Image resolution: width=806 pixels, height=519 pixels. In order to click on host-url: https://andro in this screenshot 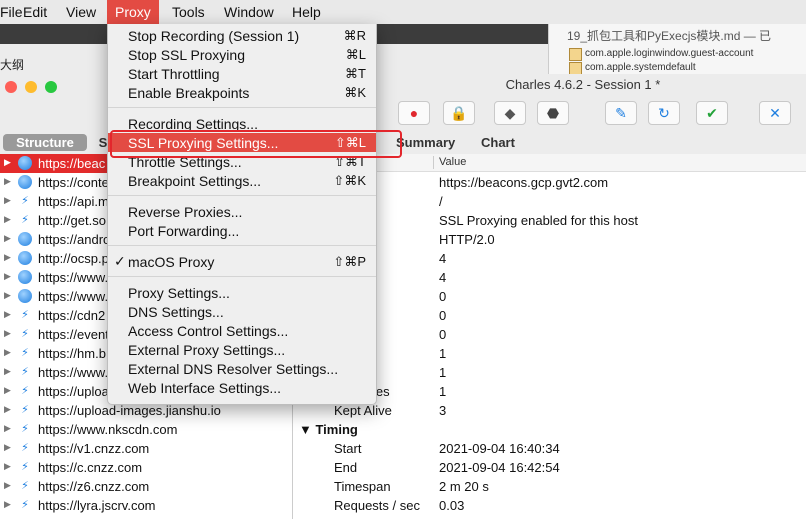, I will do `click(74, 239)`.